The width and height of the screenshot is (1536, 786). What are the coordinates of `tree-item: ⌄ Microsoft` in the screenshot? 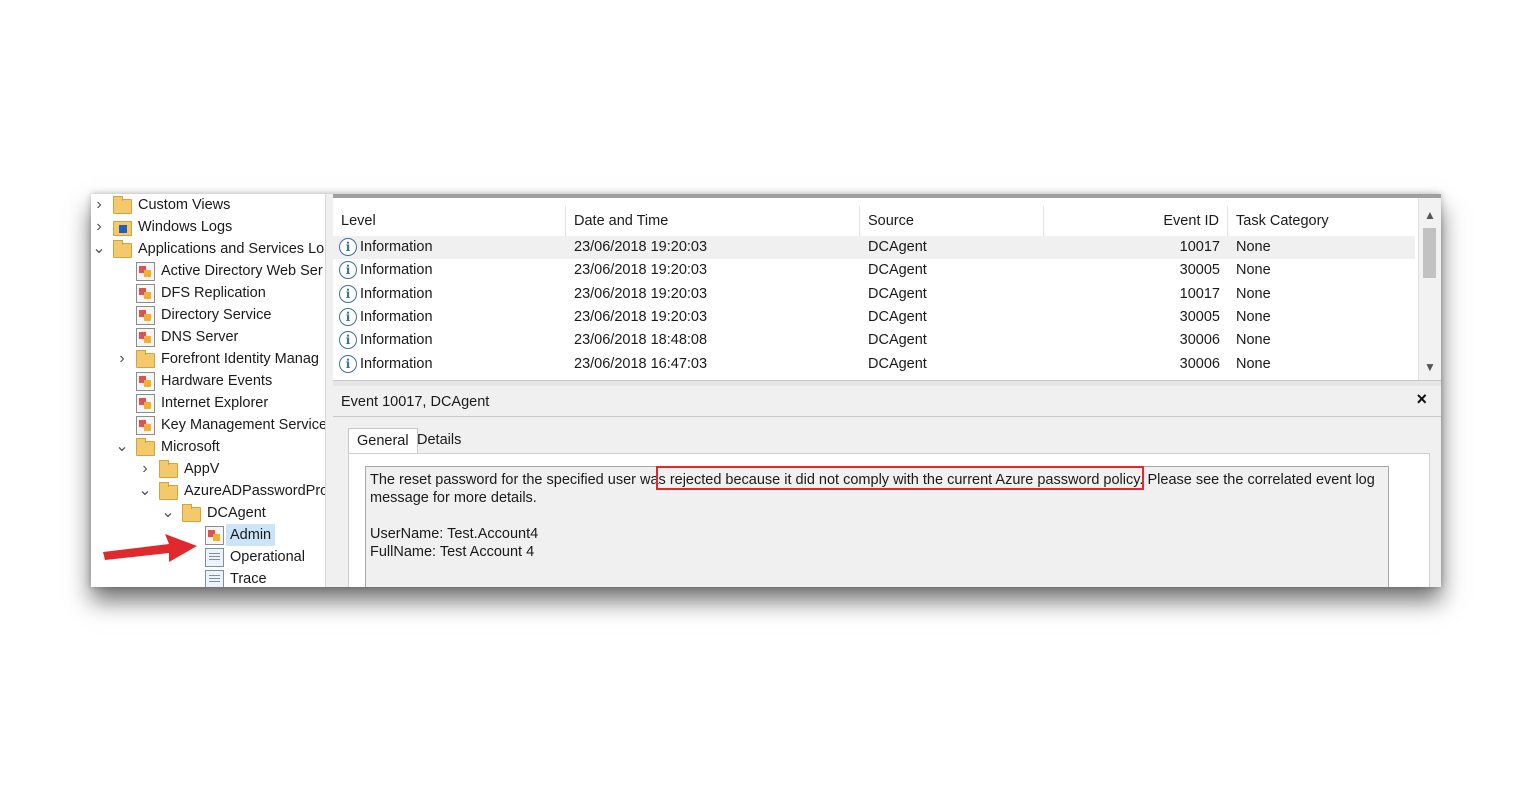 It's located at (167, 447).